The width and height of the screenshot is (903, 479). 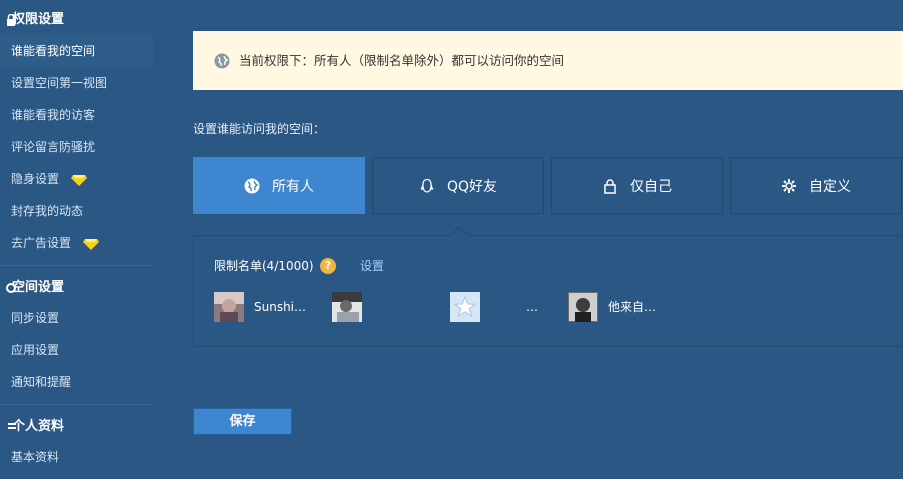 I want to click on sidebar-item-comment-protection: 评论留言防骚扰, so click(x=76, y=147).